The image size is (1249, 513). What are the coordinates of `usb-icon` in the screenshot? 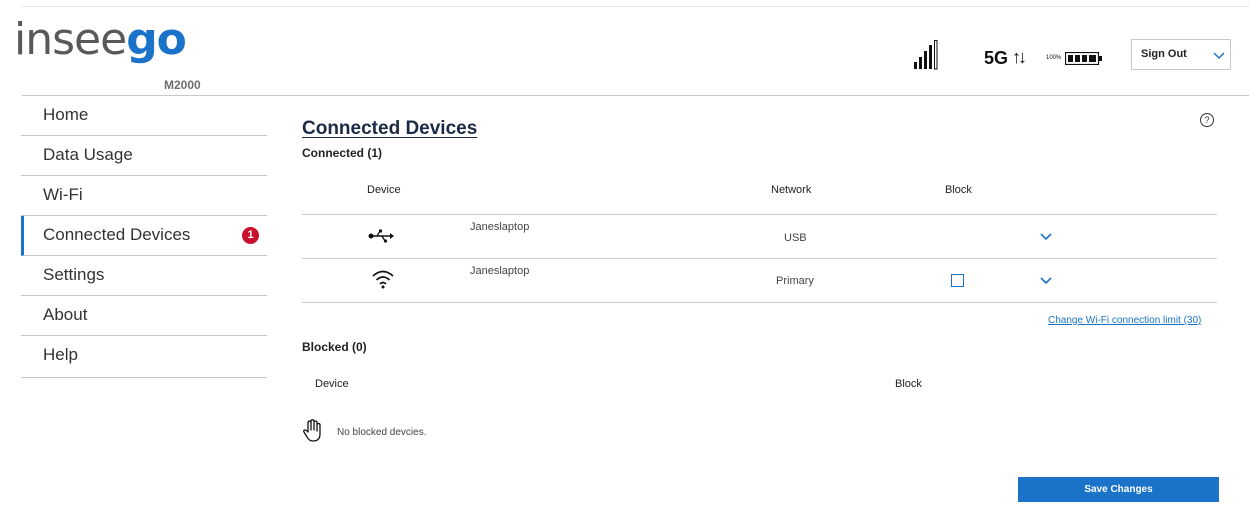 It's located at (381, 236).